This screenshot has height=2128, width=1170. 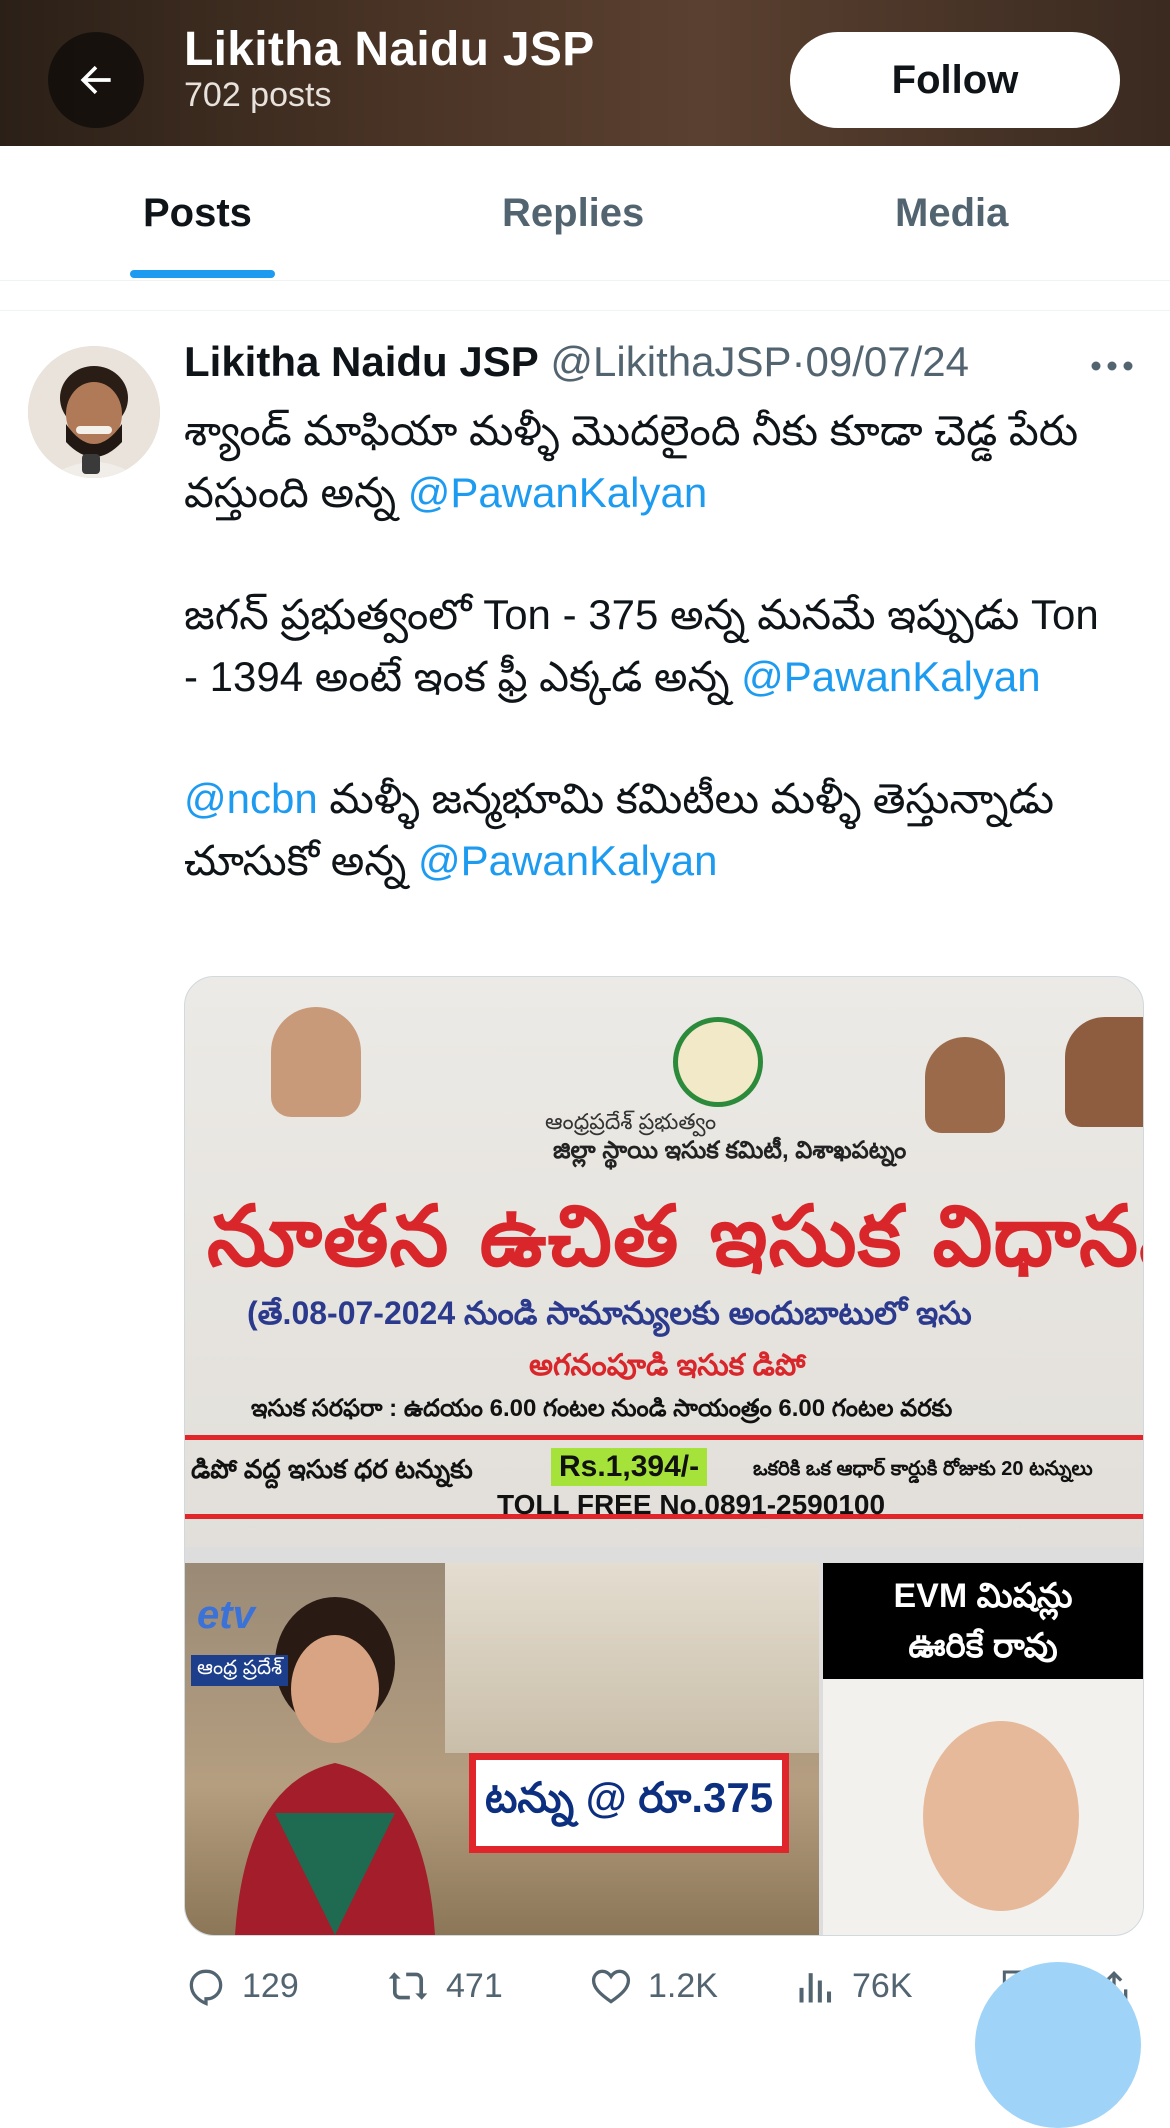 I want to click on banner-price-label: డిపో వద్ద ఇసుక ధర టన్నుకు, so click(x=332, y=1469).